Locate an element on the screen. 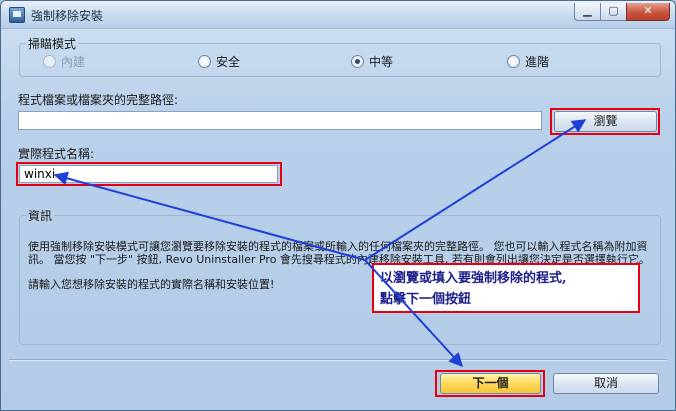  radio-builtin-dot is located at coordinates (49, 61).